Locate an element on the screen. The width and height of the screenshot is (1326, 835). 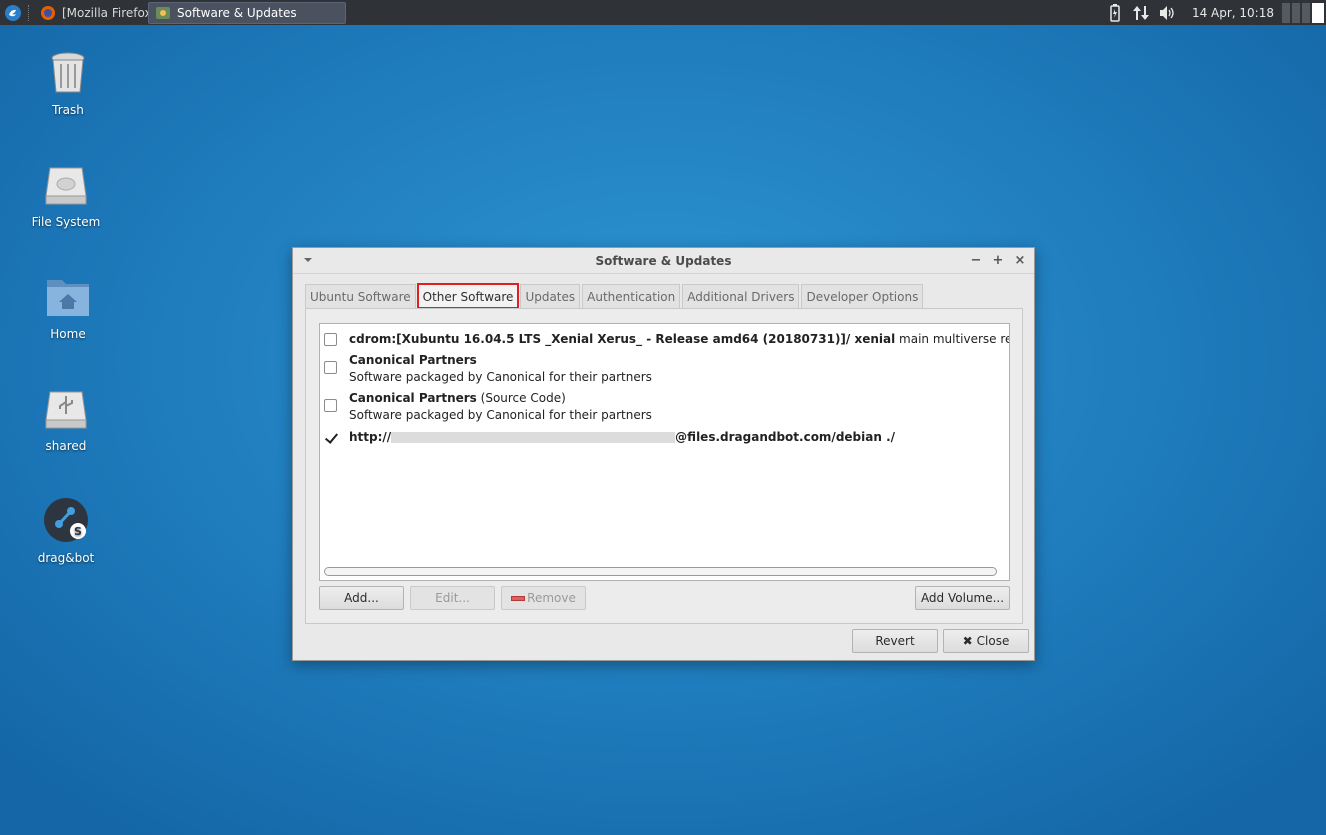
remove-button: Remove is located at coordinates (543, 598).